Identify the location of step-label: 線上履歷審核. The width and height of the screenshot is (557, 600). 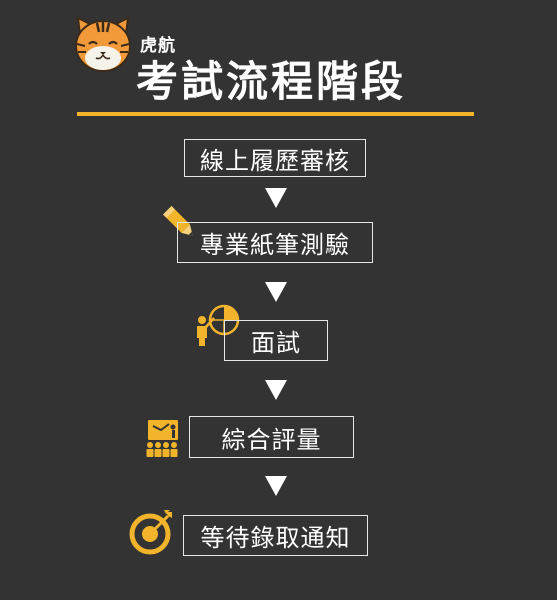
(275, 160).